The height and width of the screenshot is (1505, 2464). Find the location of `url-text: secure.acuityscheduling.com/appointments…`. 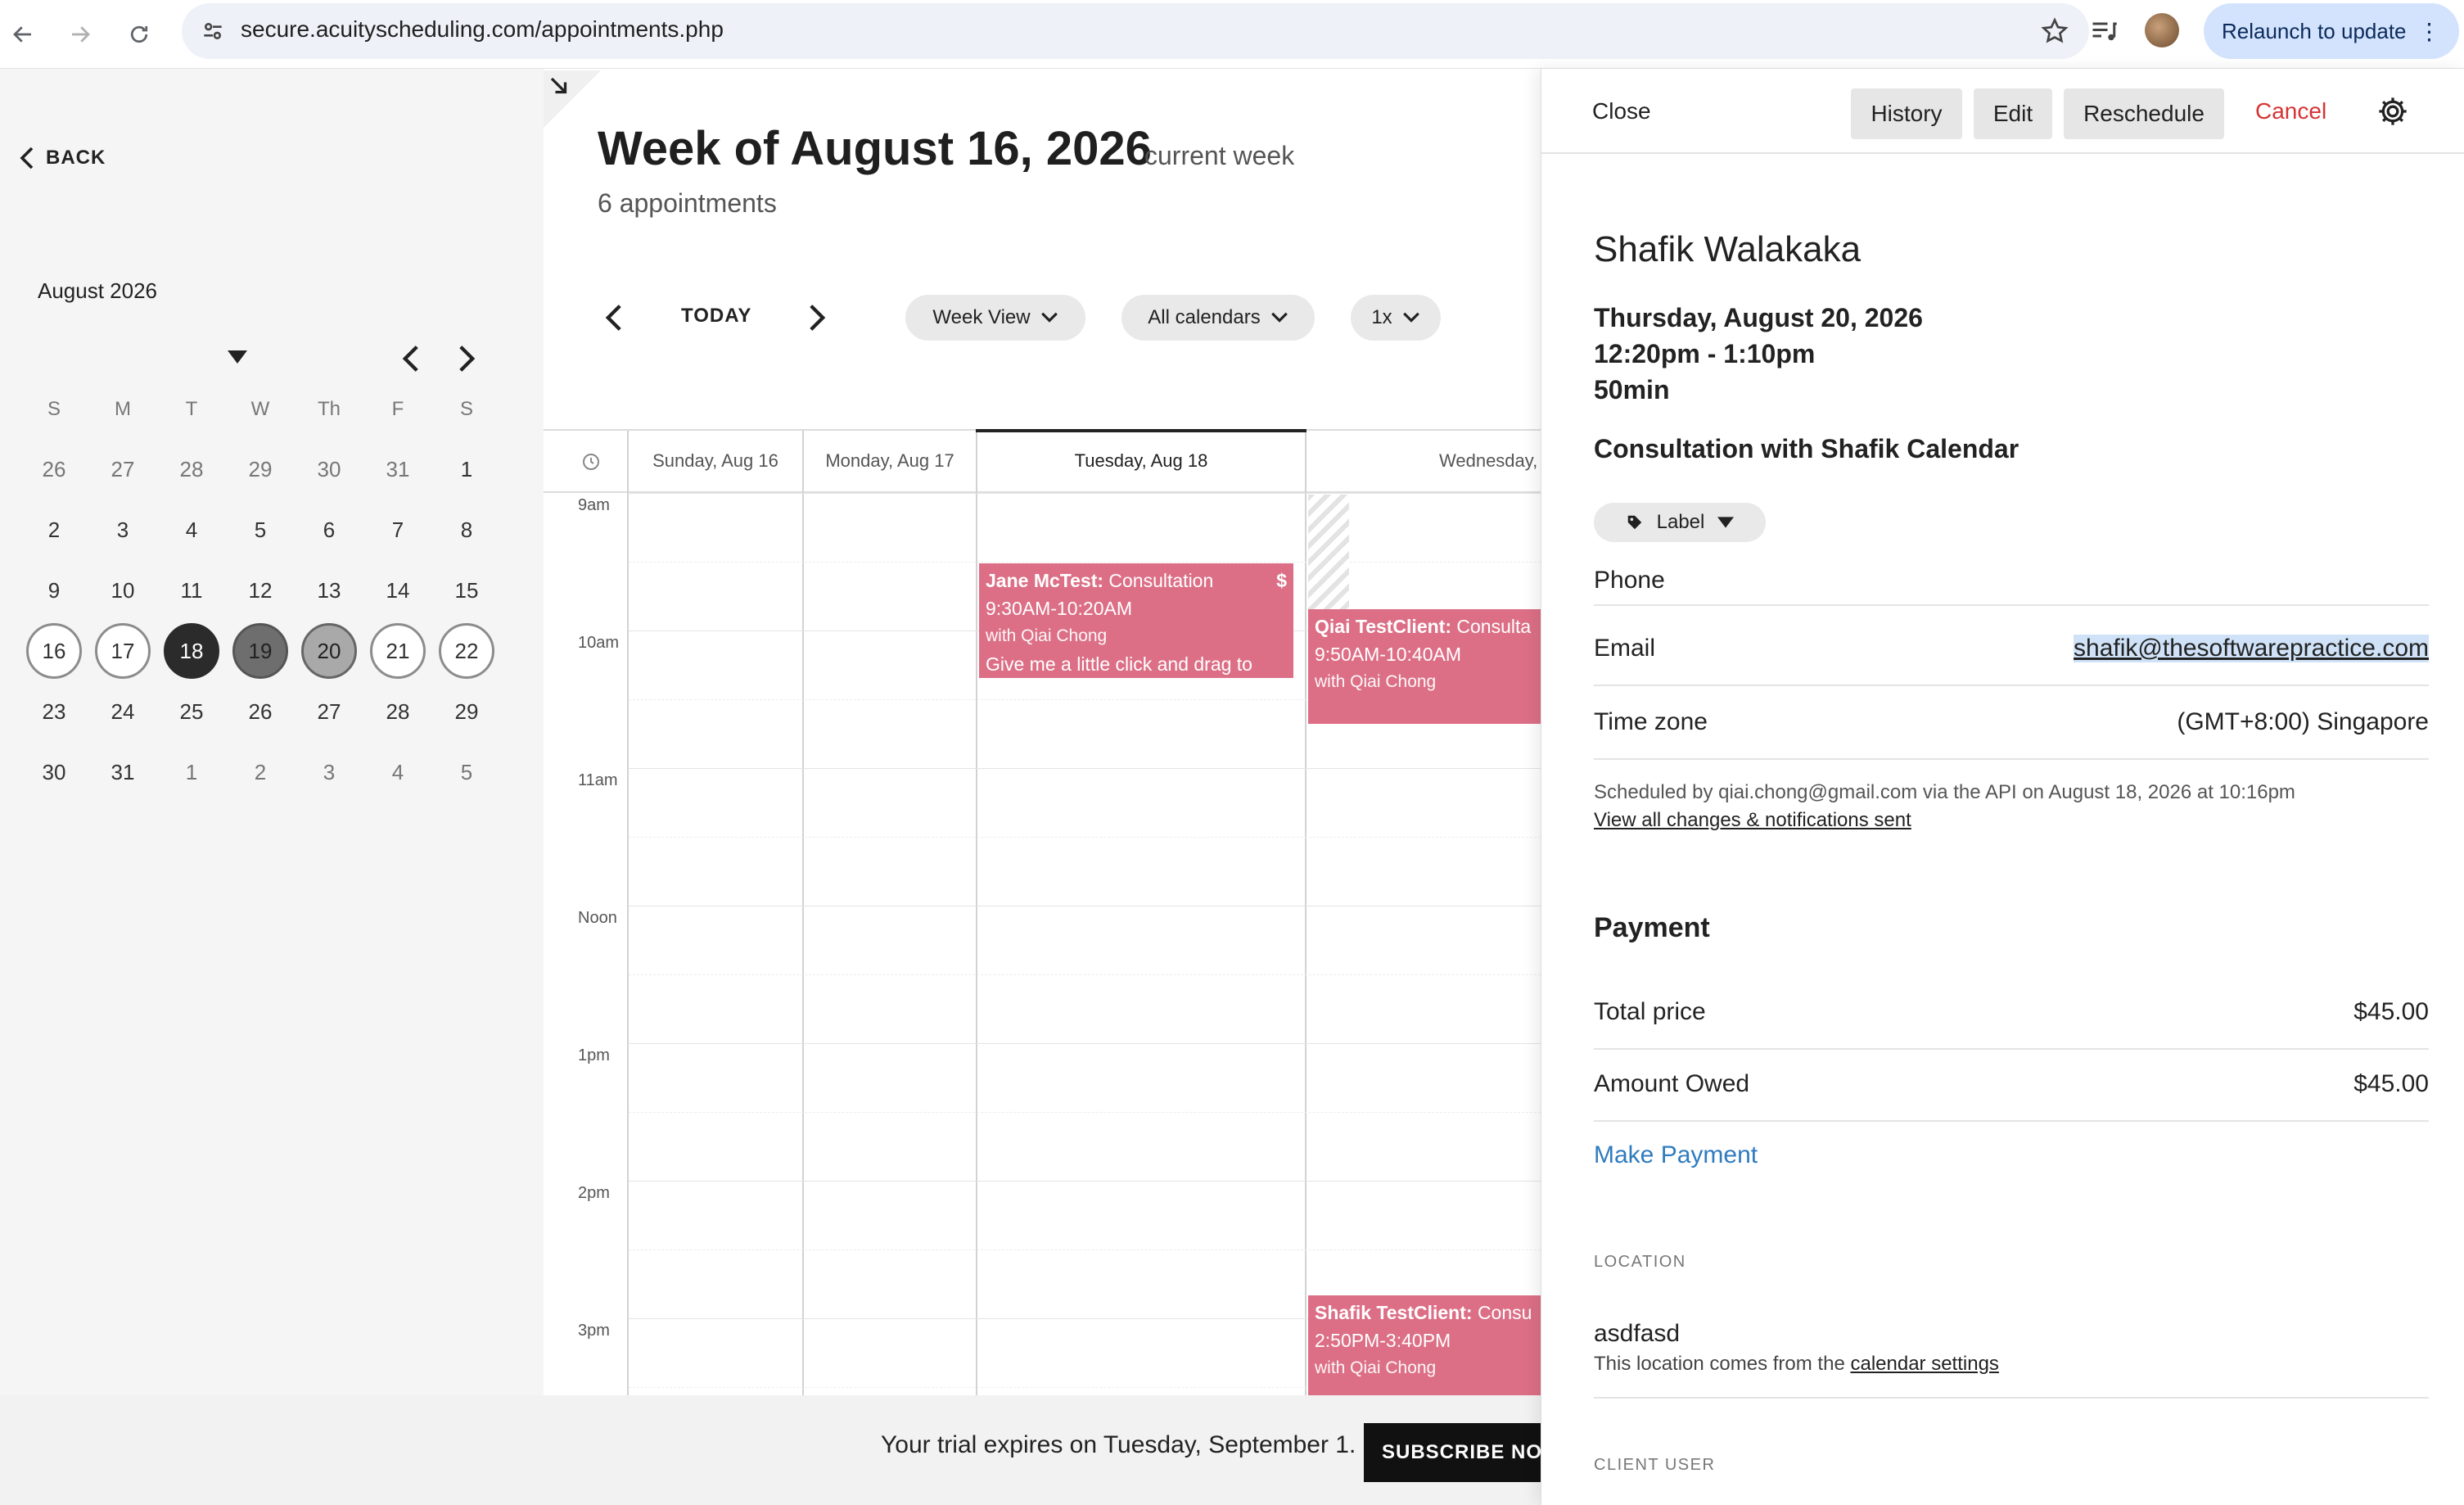

url-text: secure.acuityscheduling.com/appointments… is located at coordinates (482, 29).